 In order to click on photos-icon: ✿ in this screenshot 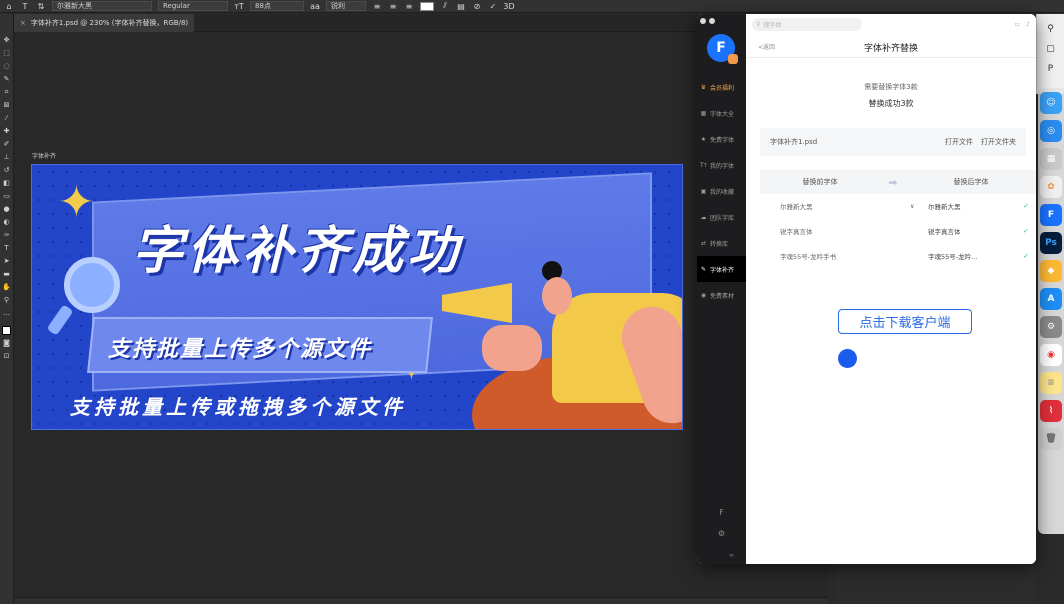, I will do `click(1051, 187)`.